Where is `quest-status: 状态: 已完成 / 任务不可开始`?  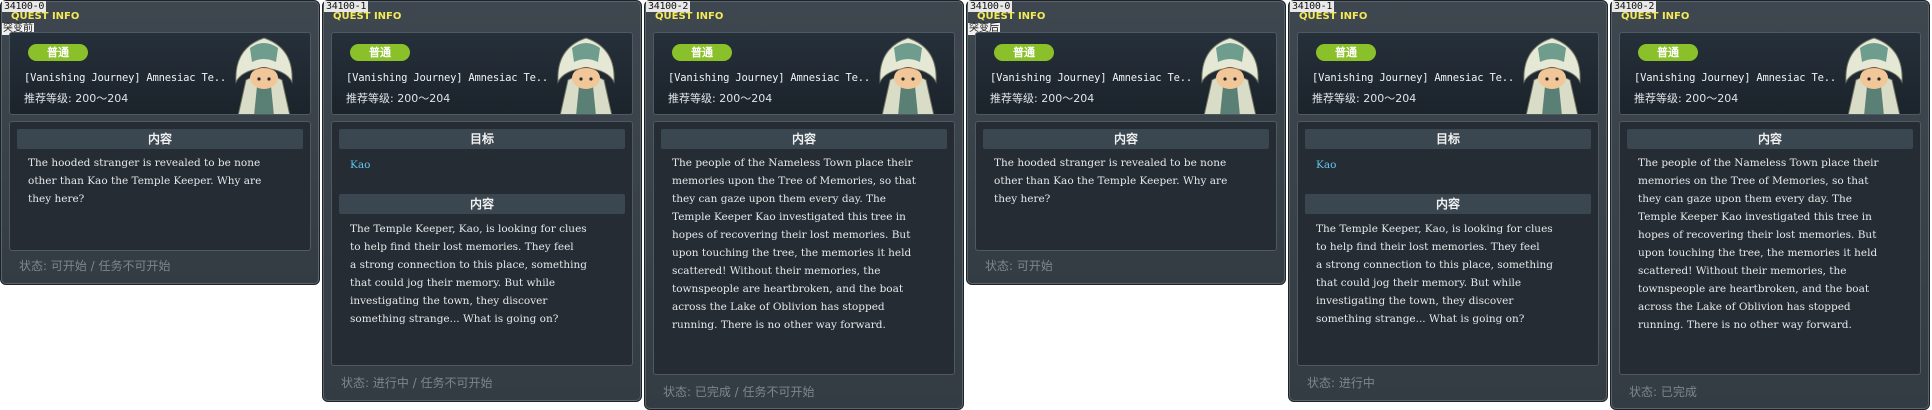
quest-status: 状态: 已完成 / 任务不可开始 is located at coordinates (739, 392).